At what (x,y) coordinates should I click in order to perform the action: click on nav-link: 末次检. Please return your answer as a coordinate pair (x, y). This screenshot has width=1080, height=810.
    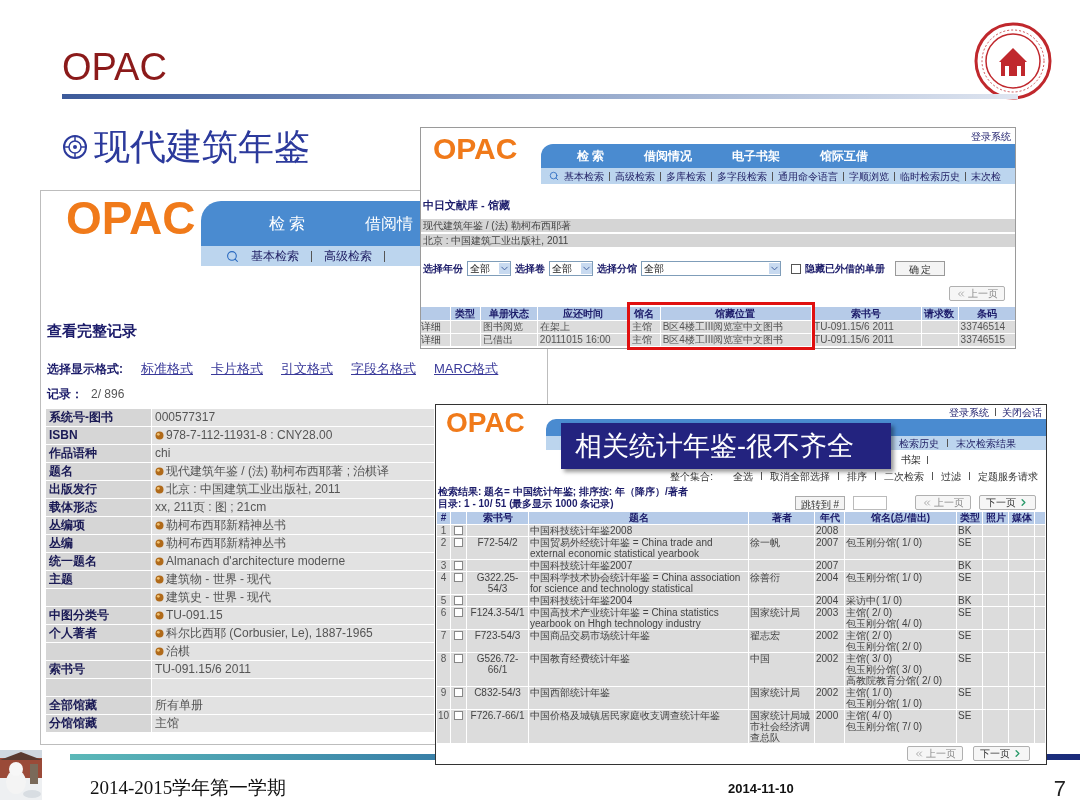
    Looking at the image, I should click on (986, 176).